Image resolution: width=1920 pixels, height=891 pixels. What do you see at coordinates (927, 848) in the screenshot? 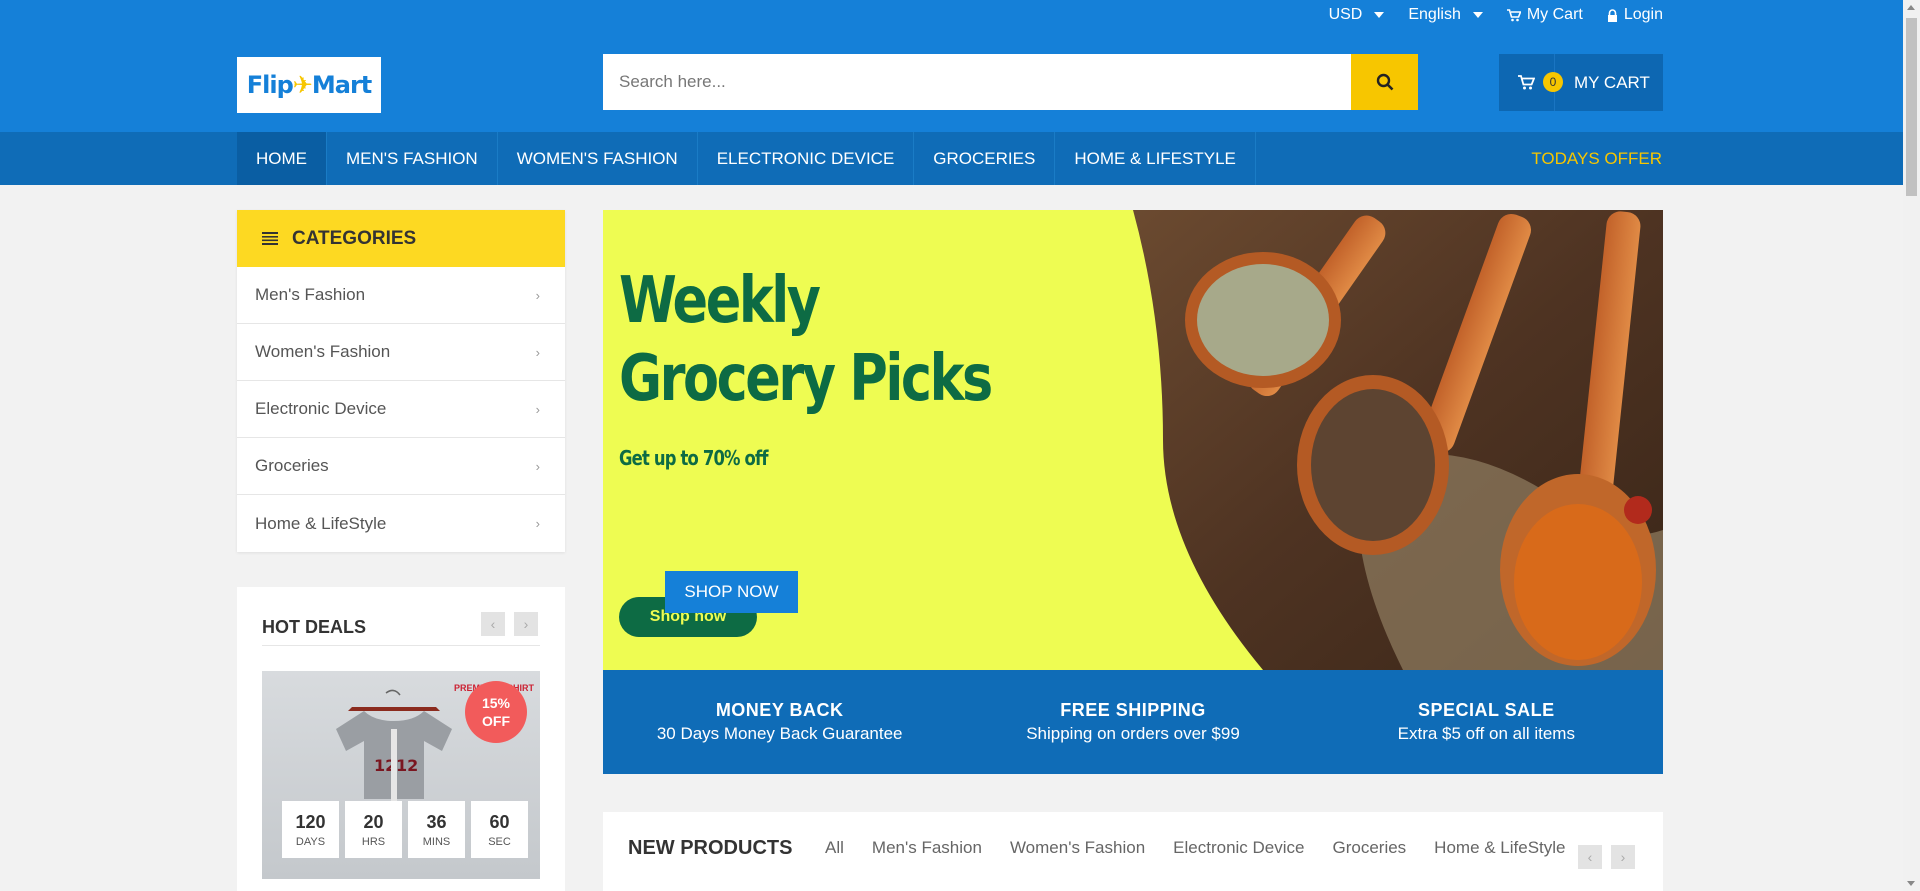
I see `tab-mens-fashion: Men's Fashion` at bounding box center [927, 848].